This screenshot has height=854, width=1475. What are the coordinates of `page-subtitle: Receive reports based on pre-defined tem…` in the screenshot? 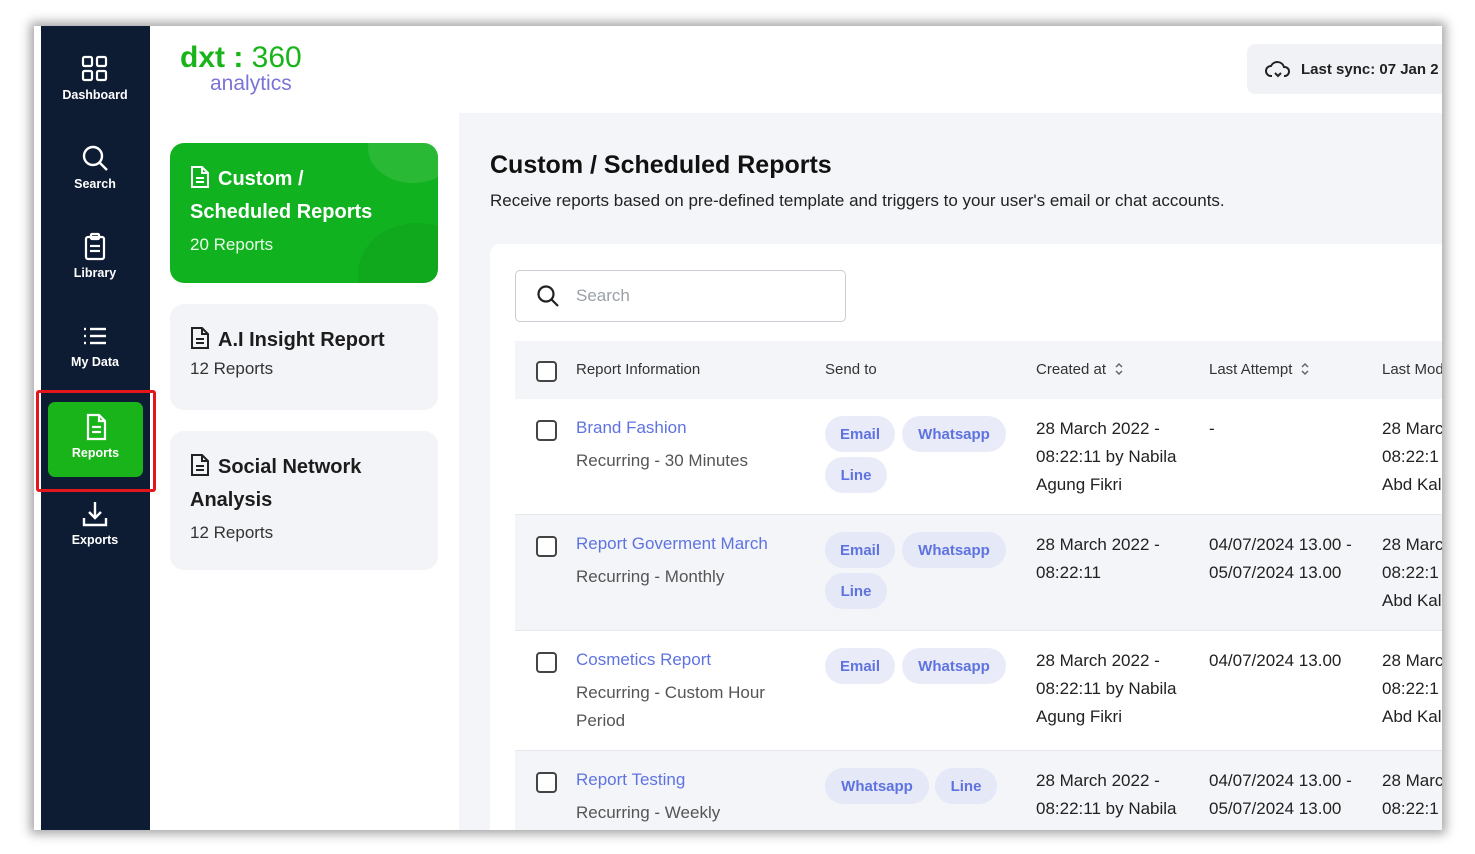 It's located at (857, 200).